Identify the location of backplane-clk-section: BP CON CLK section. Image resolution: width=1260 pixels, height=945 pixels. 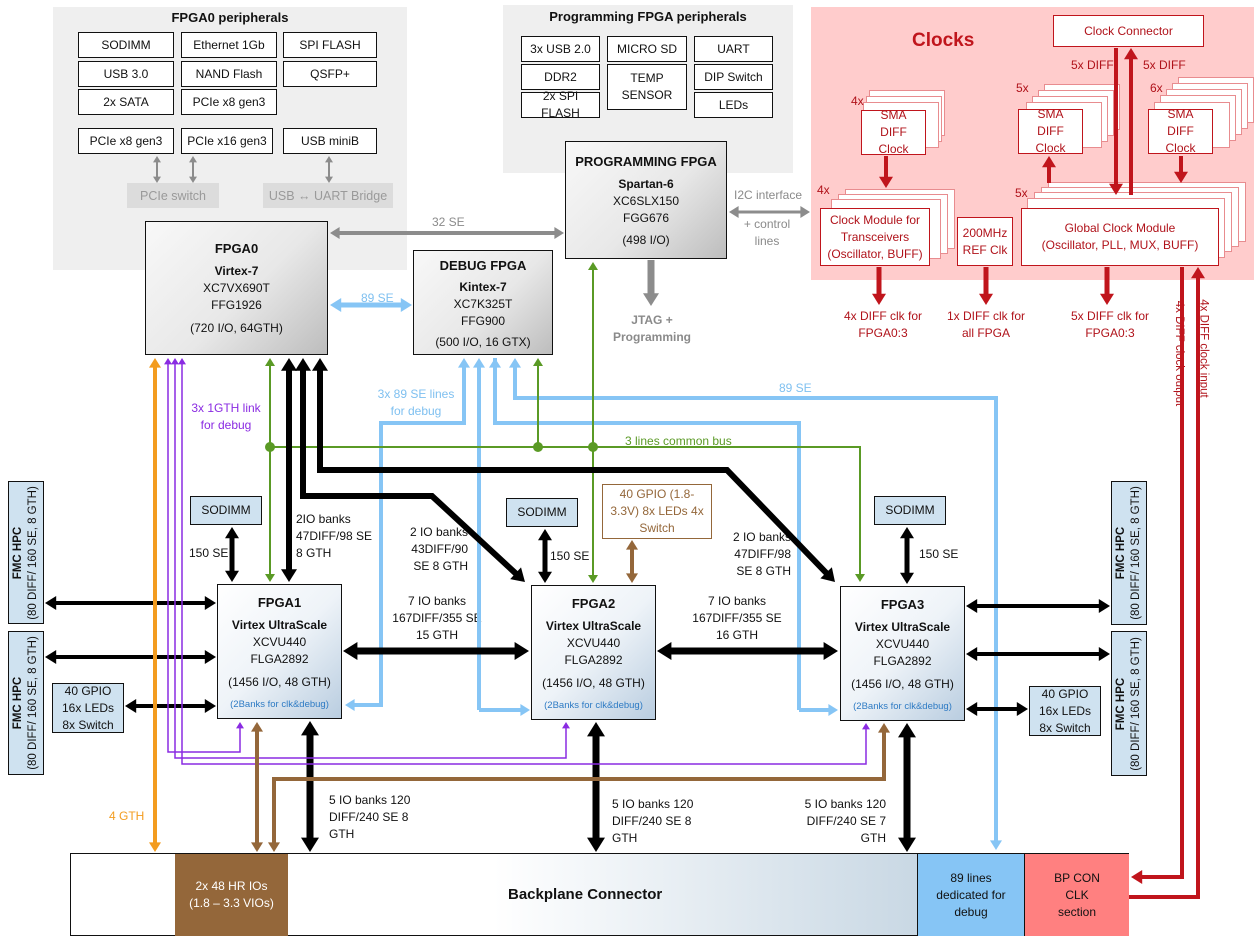
(1076, 895).